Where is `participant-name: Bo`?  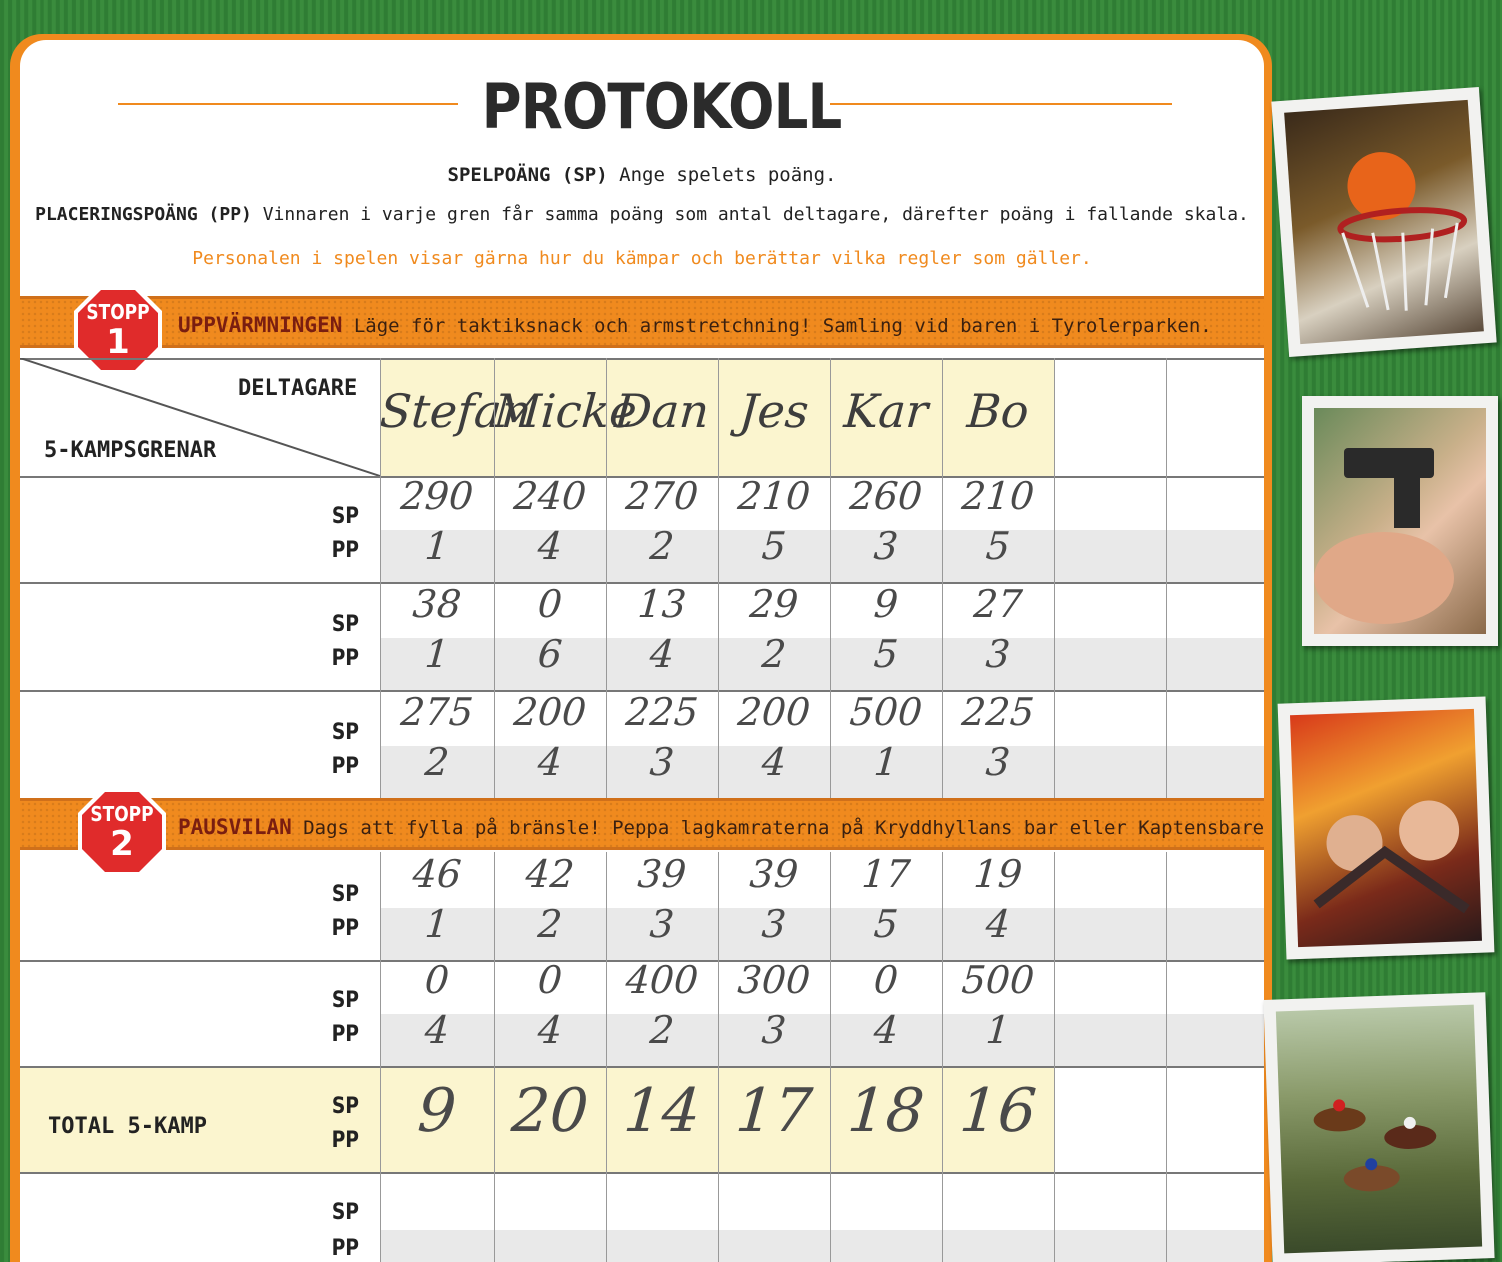 participant-name: Bo is located at coordinates (998, 411).